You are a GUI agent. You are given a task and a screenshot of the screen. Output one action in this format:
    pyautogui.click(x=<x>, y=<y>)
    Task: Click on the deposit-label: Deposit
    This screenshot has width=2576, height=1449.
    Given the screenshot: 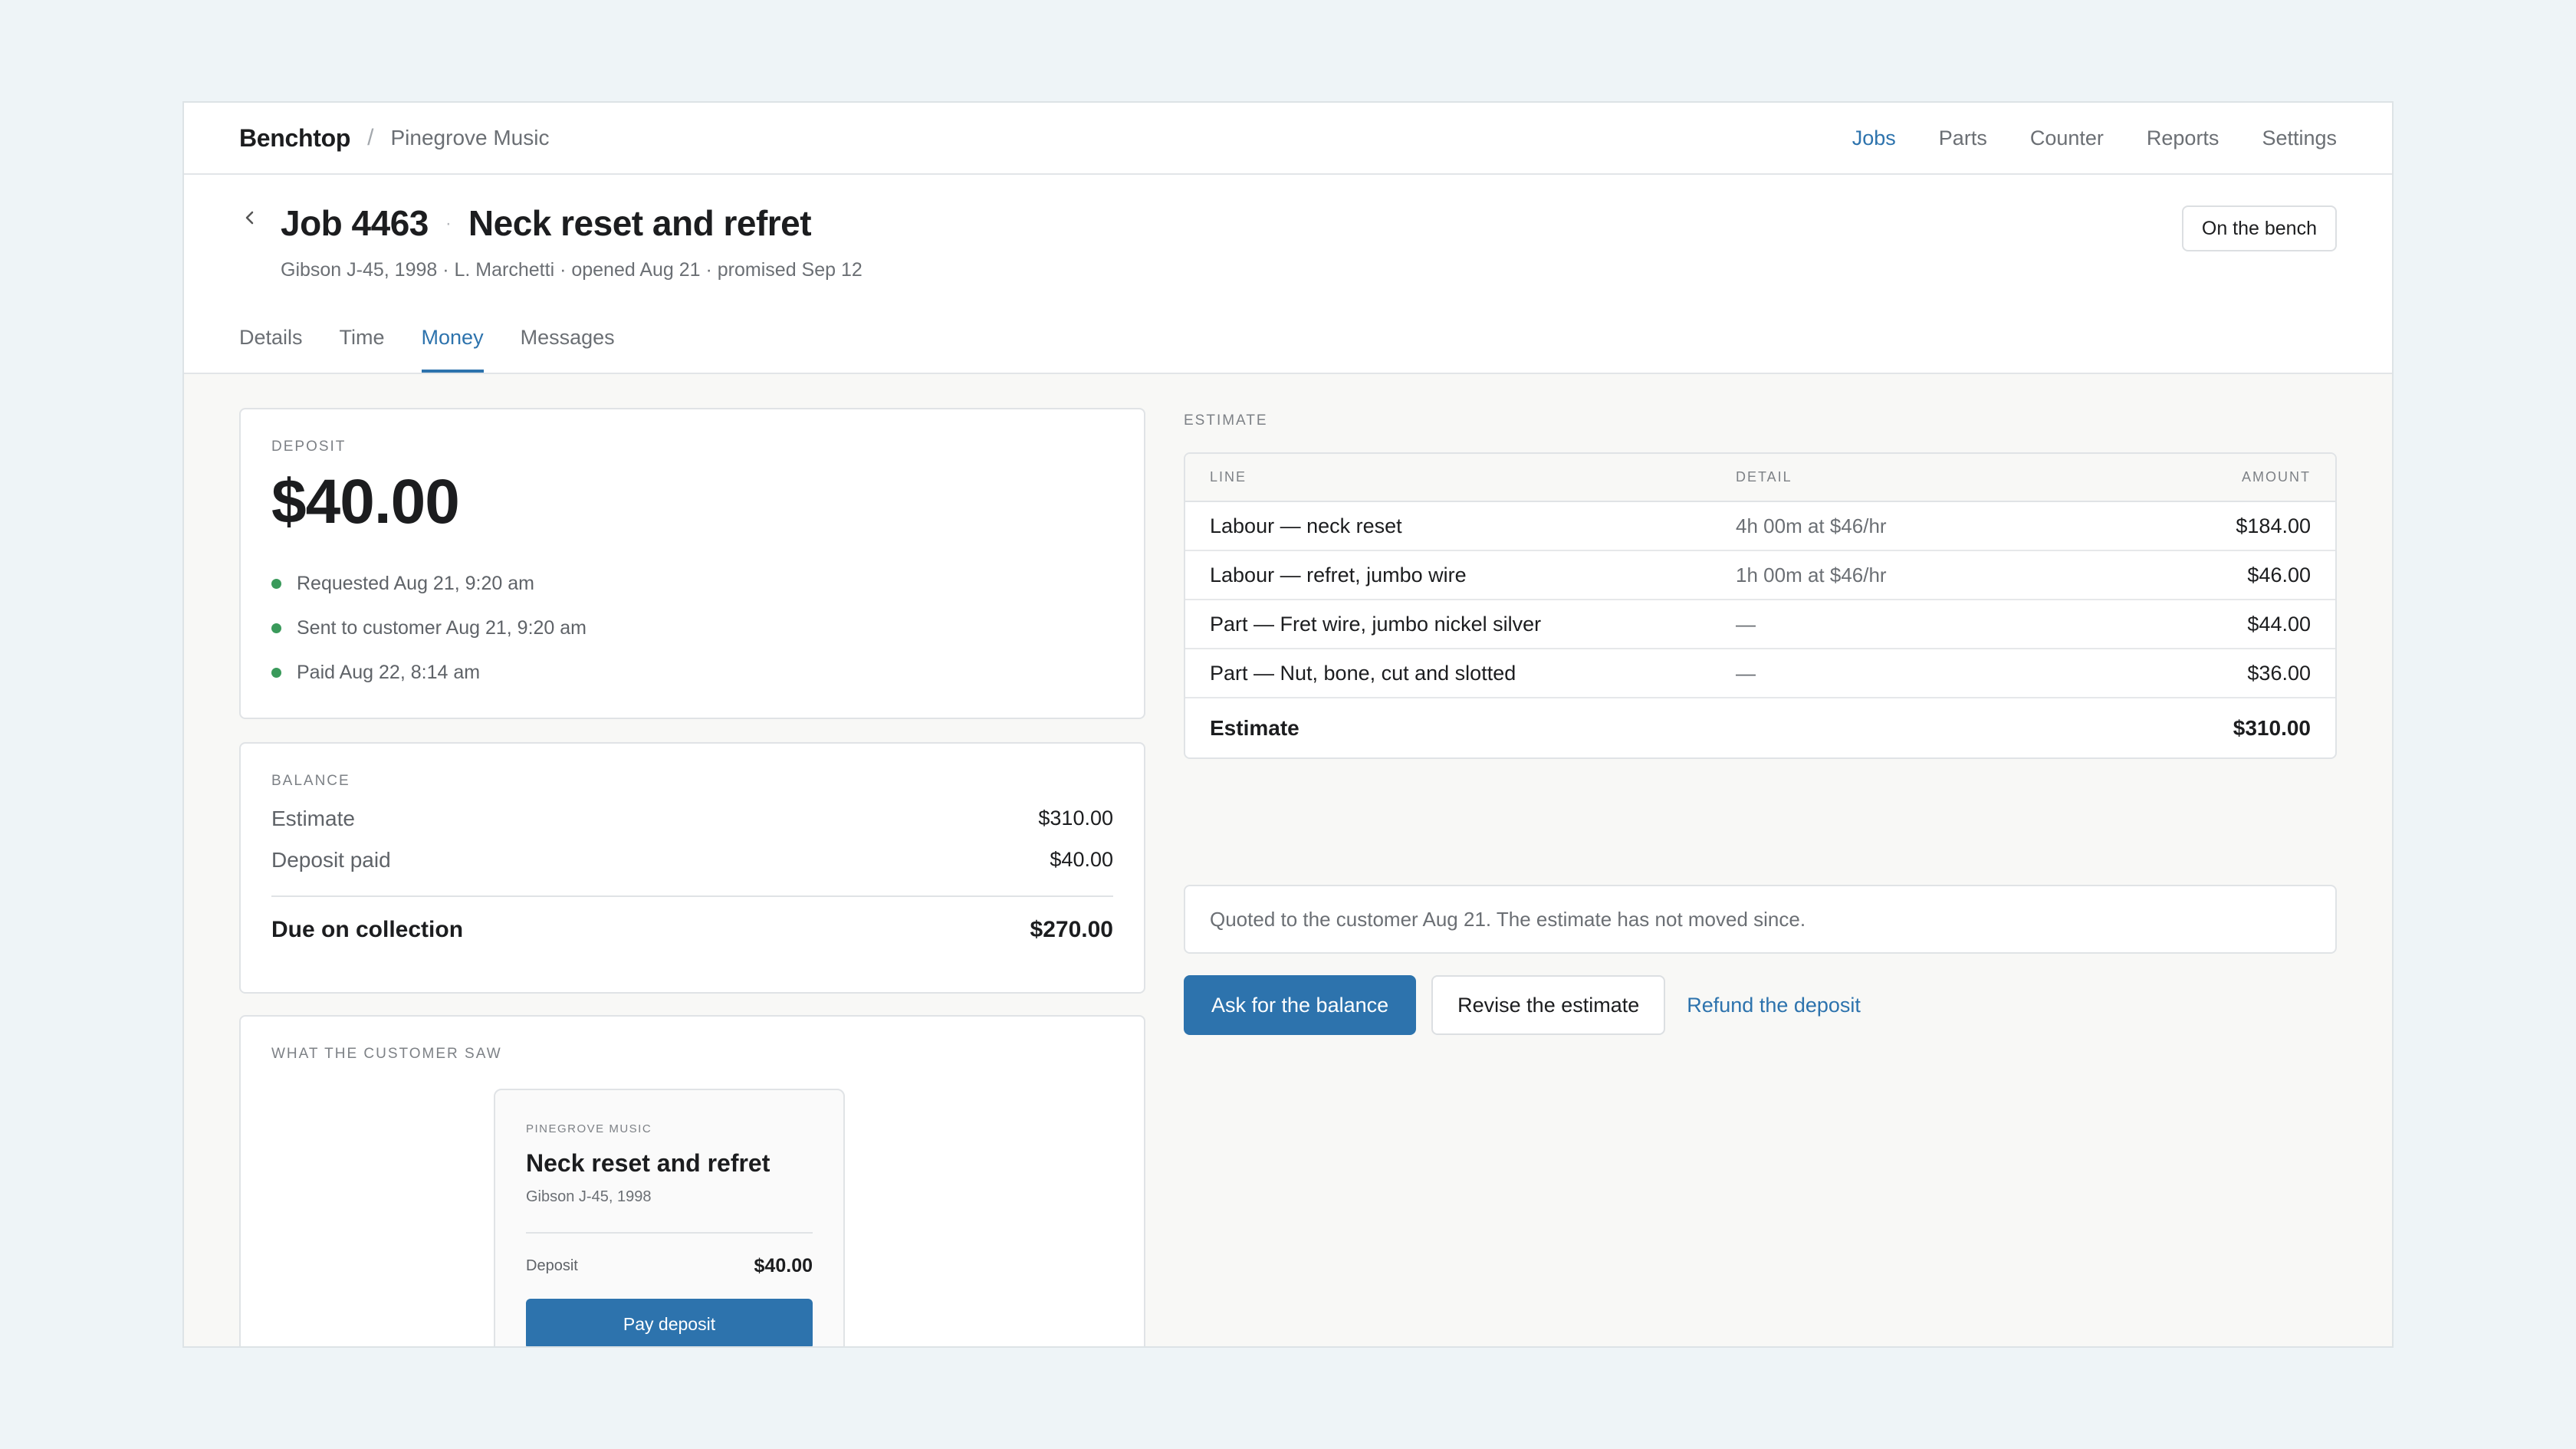 What is the action you would take?
    pyautogui.click(x=309, y=447)
    